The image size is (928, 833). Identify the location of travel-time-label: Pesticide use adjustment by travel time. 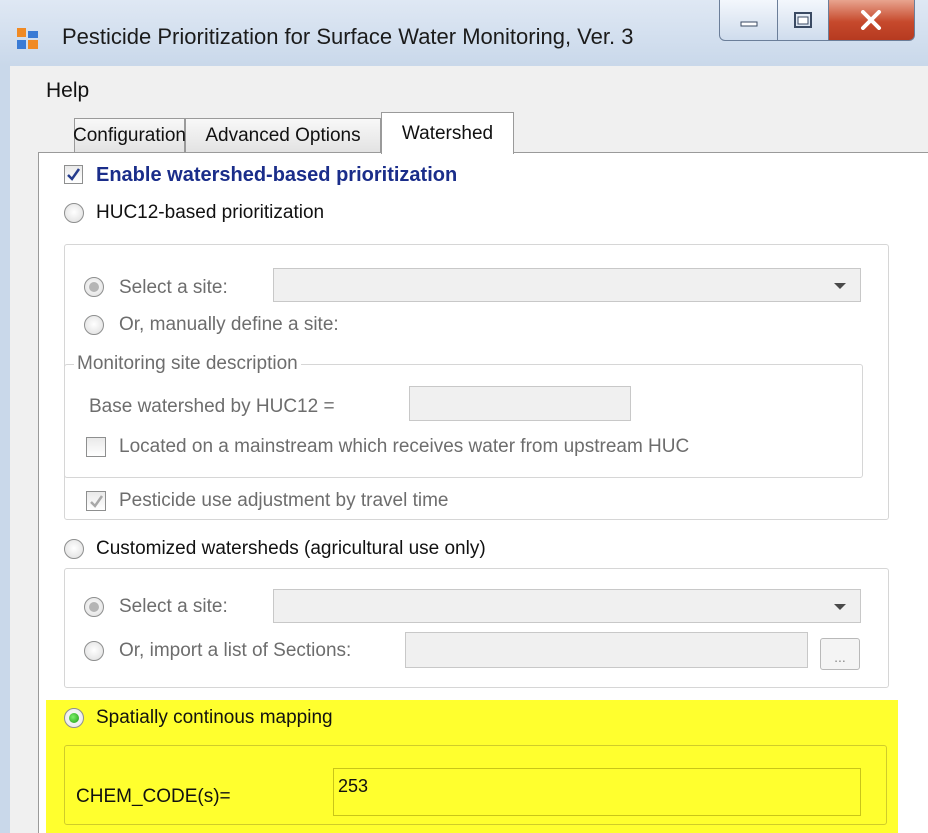
(284, 500).